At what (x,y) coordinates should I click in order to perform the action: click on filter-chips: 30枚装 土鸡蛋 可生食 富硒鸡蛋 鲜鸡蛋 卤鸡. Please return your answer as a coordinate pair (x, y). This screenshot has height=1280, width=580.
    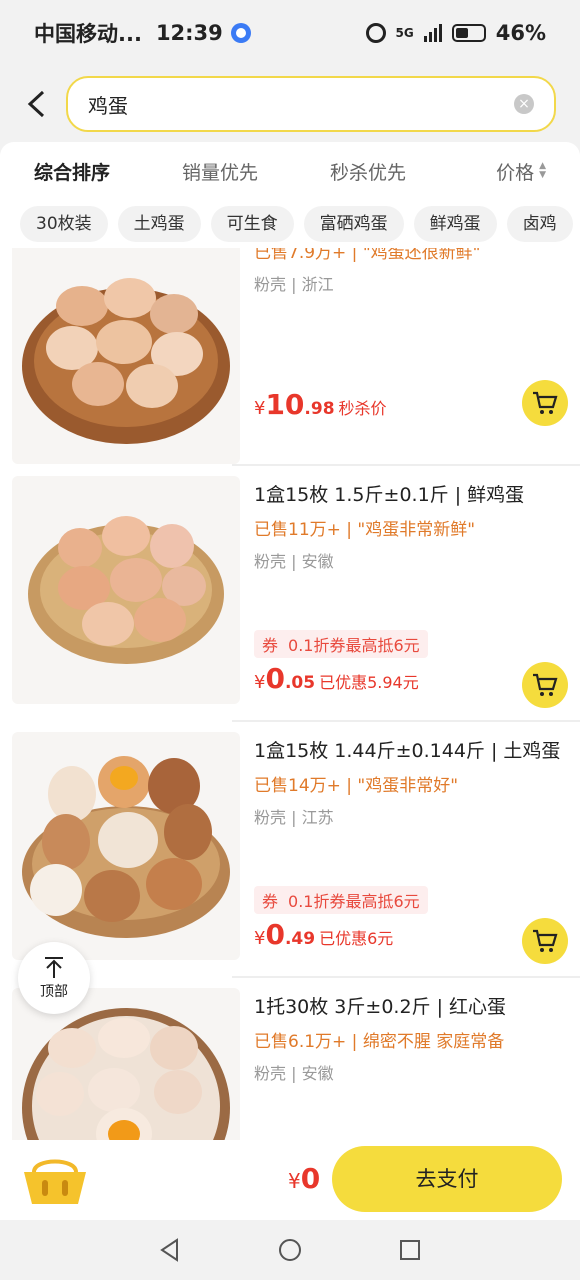
    Looking at the image, I should click on (290, 224).